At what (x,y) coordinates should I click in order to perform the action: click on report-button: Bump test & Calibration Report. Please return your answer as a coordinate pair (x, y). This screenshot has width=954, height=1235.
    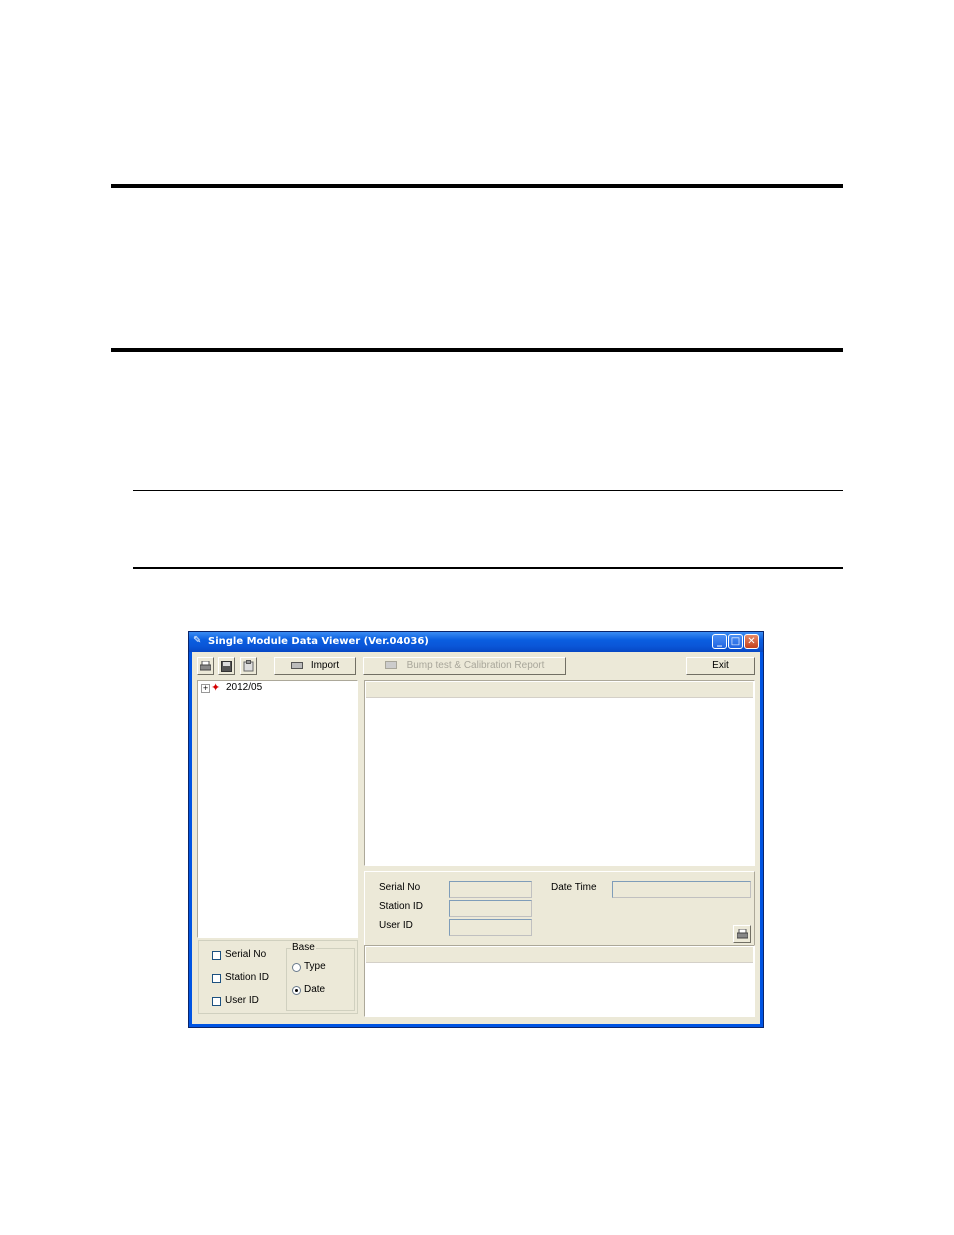
    Looking at the image, I should click on (464, 666).